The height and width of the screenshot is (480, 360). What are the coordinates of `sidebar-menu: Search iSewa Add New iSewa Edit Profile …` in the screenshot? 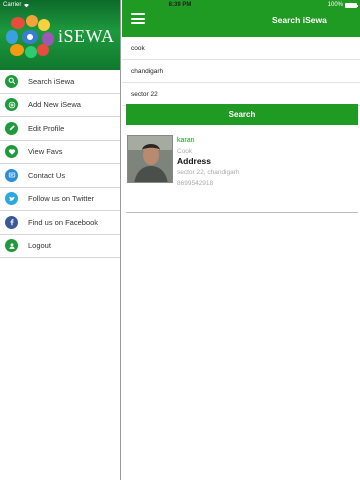 It's located at (60, 164).